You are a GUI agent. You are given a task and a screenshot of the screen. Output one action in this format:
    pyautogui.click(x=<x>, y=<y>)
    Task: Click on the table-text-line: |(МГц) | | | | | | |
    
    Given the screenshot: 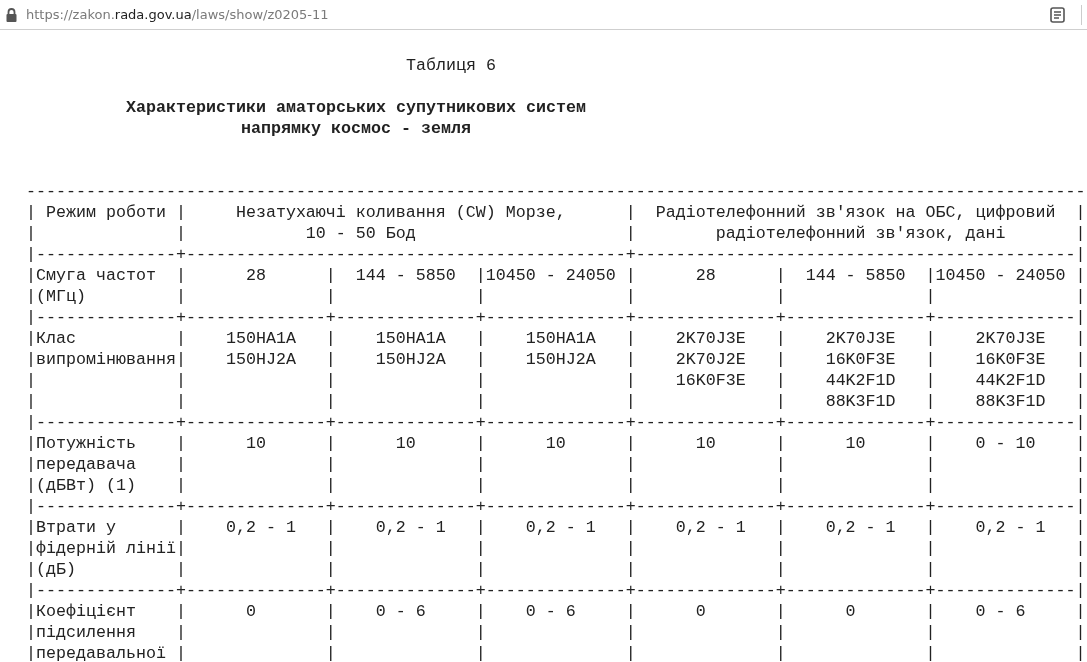 What is the action you would take?
    pyautogui.click(x=556, y=296)
    